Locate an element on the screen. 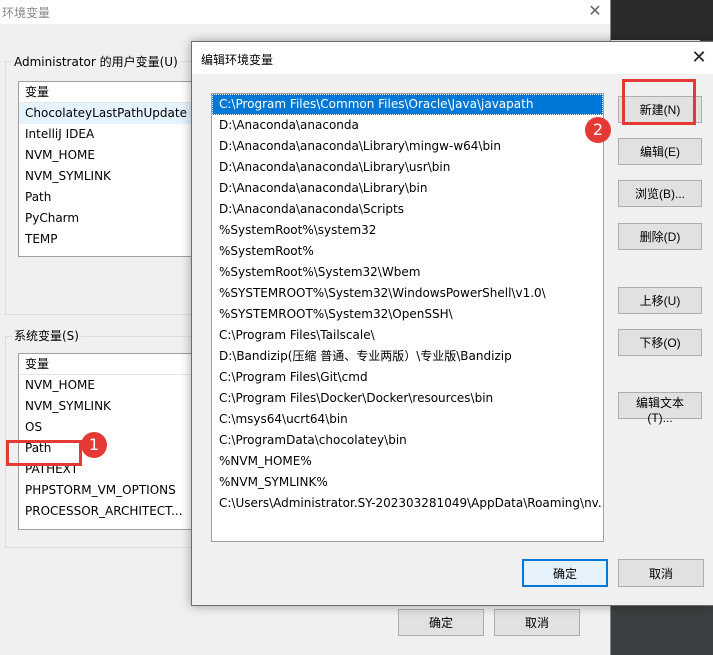  system-variable-row: NVM_SYMLINK is located at coordinates (108, 406).